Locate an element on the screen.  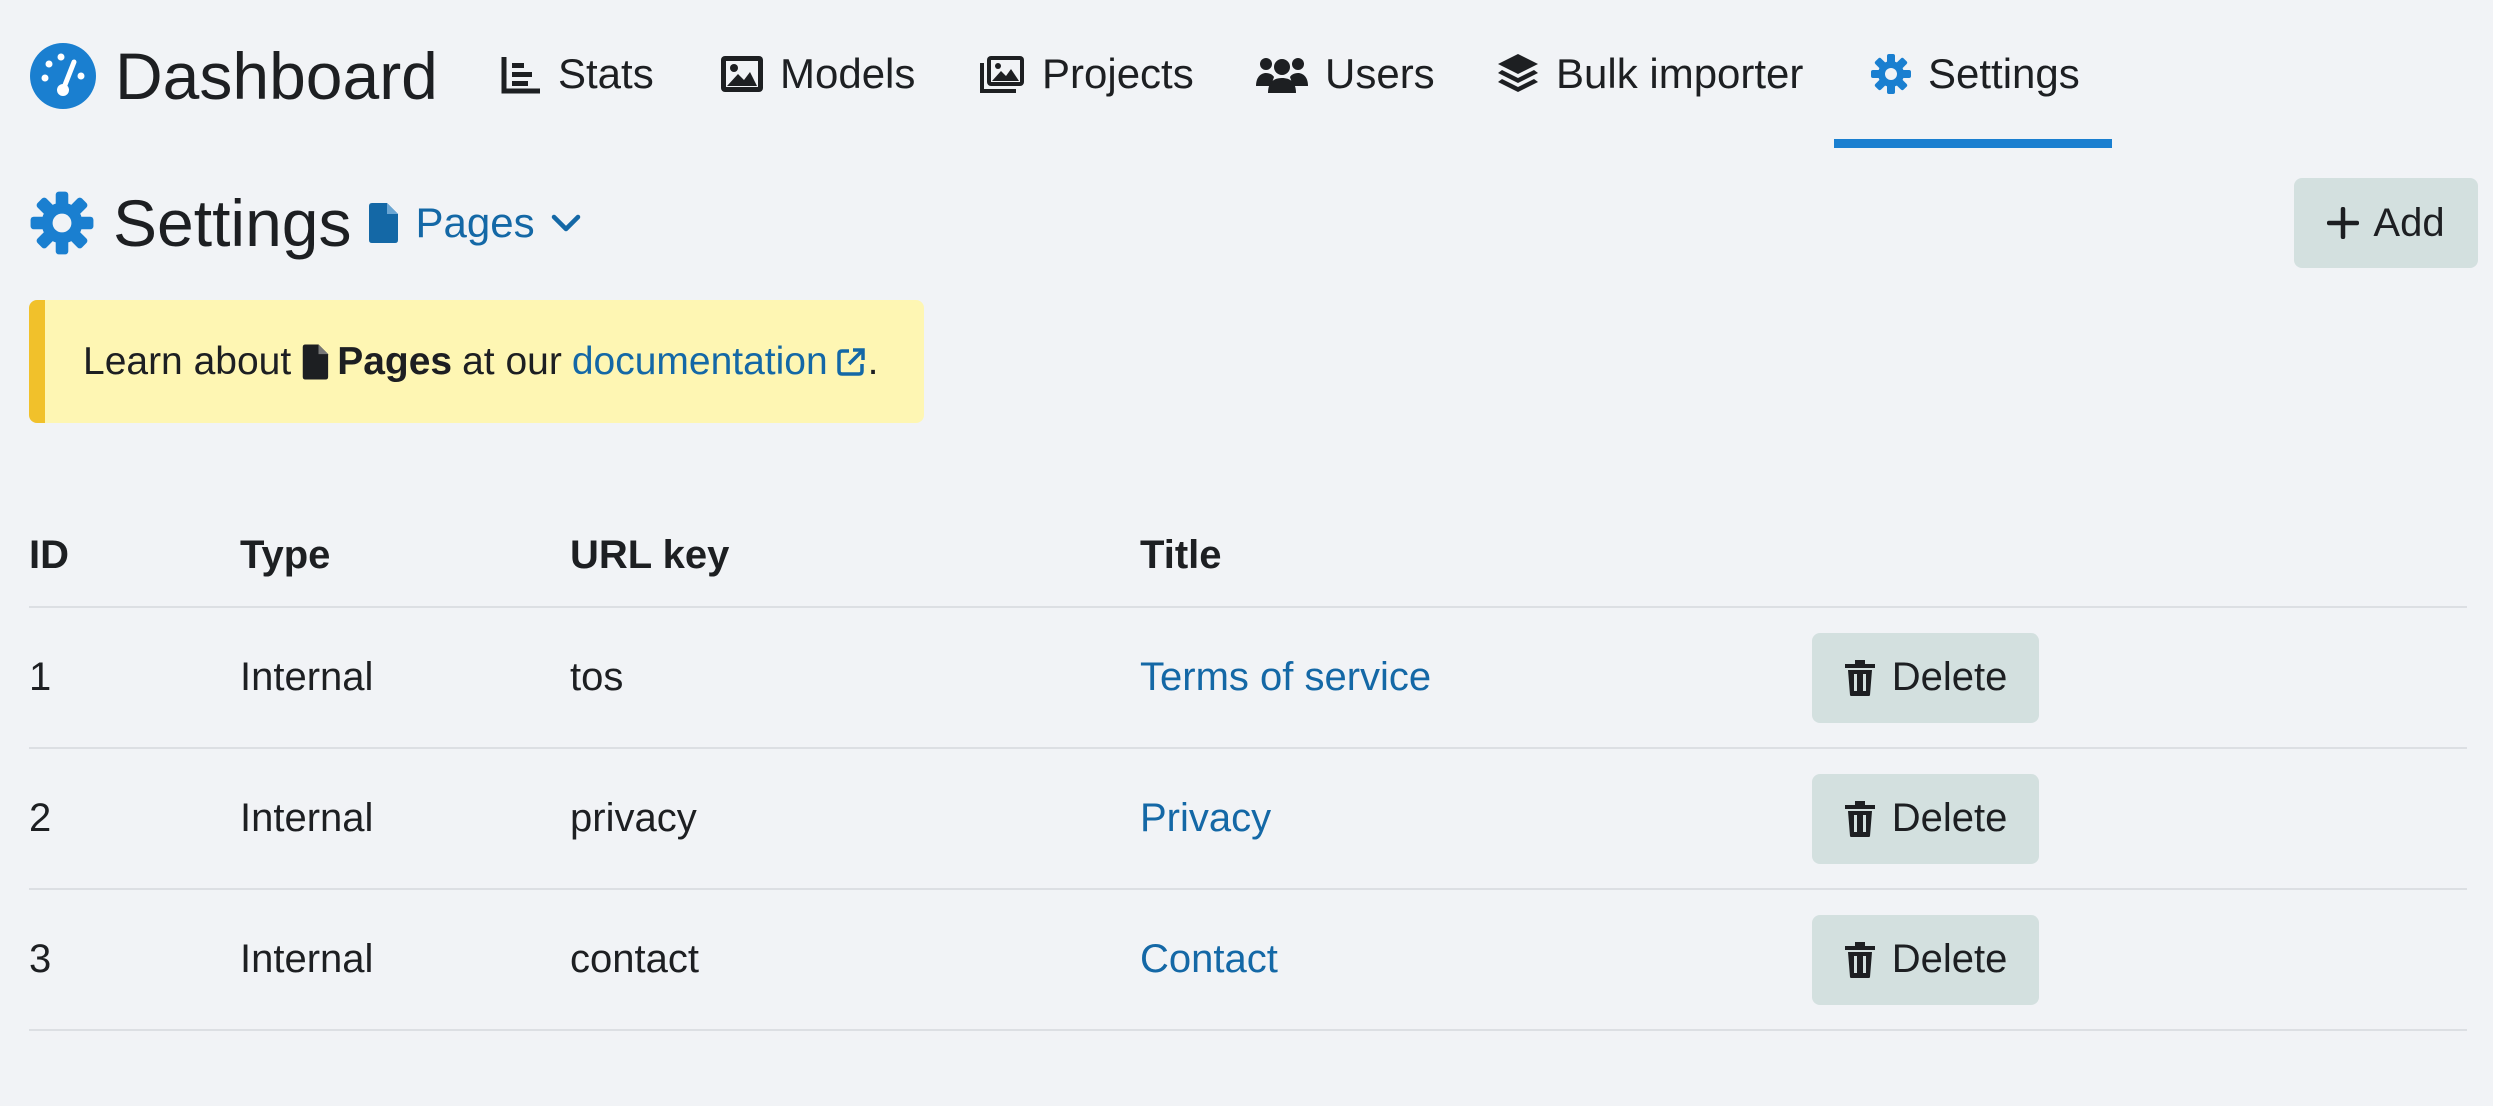
nav-label-bulk-importer: Bulk importer is located at coordinates (1680, 73).